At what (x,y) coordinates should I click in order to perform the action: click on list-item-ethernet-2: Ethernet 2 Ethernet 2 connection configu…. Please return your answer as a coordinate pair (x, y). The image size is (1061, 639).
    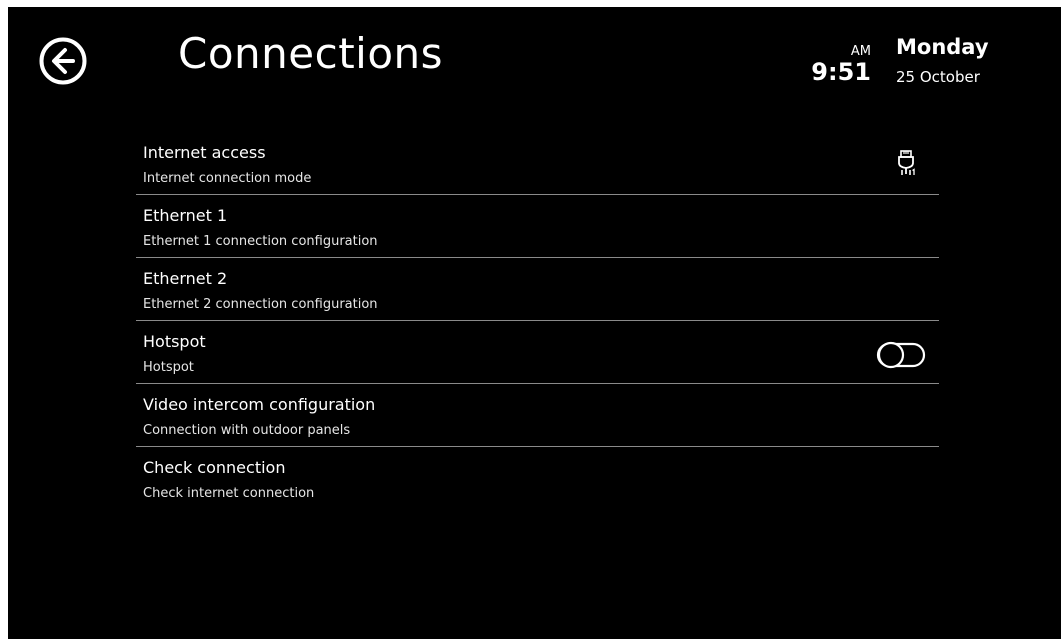
    Looking at the image, I should click on (537, 289).